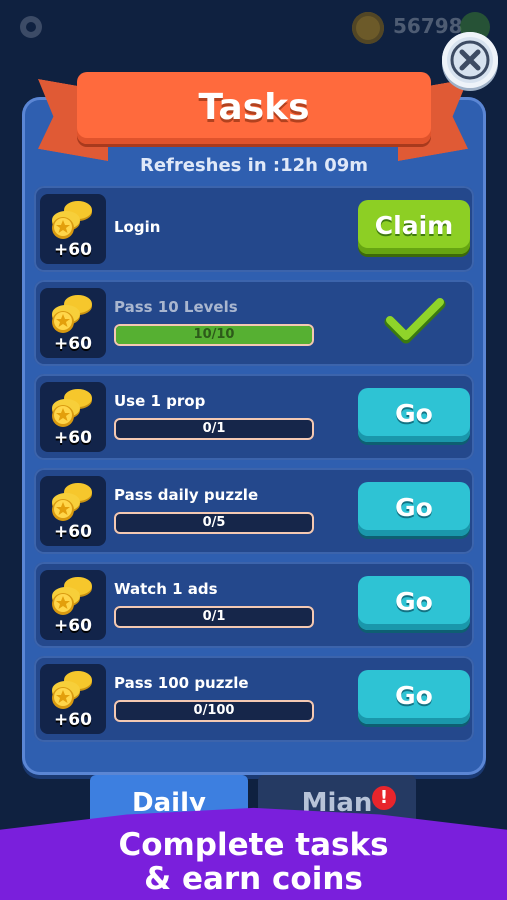  Describe the element at coordinates (160, 401) in the screenshot. I see `task-name: Use 1 prop` at that location.